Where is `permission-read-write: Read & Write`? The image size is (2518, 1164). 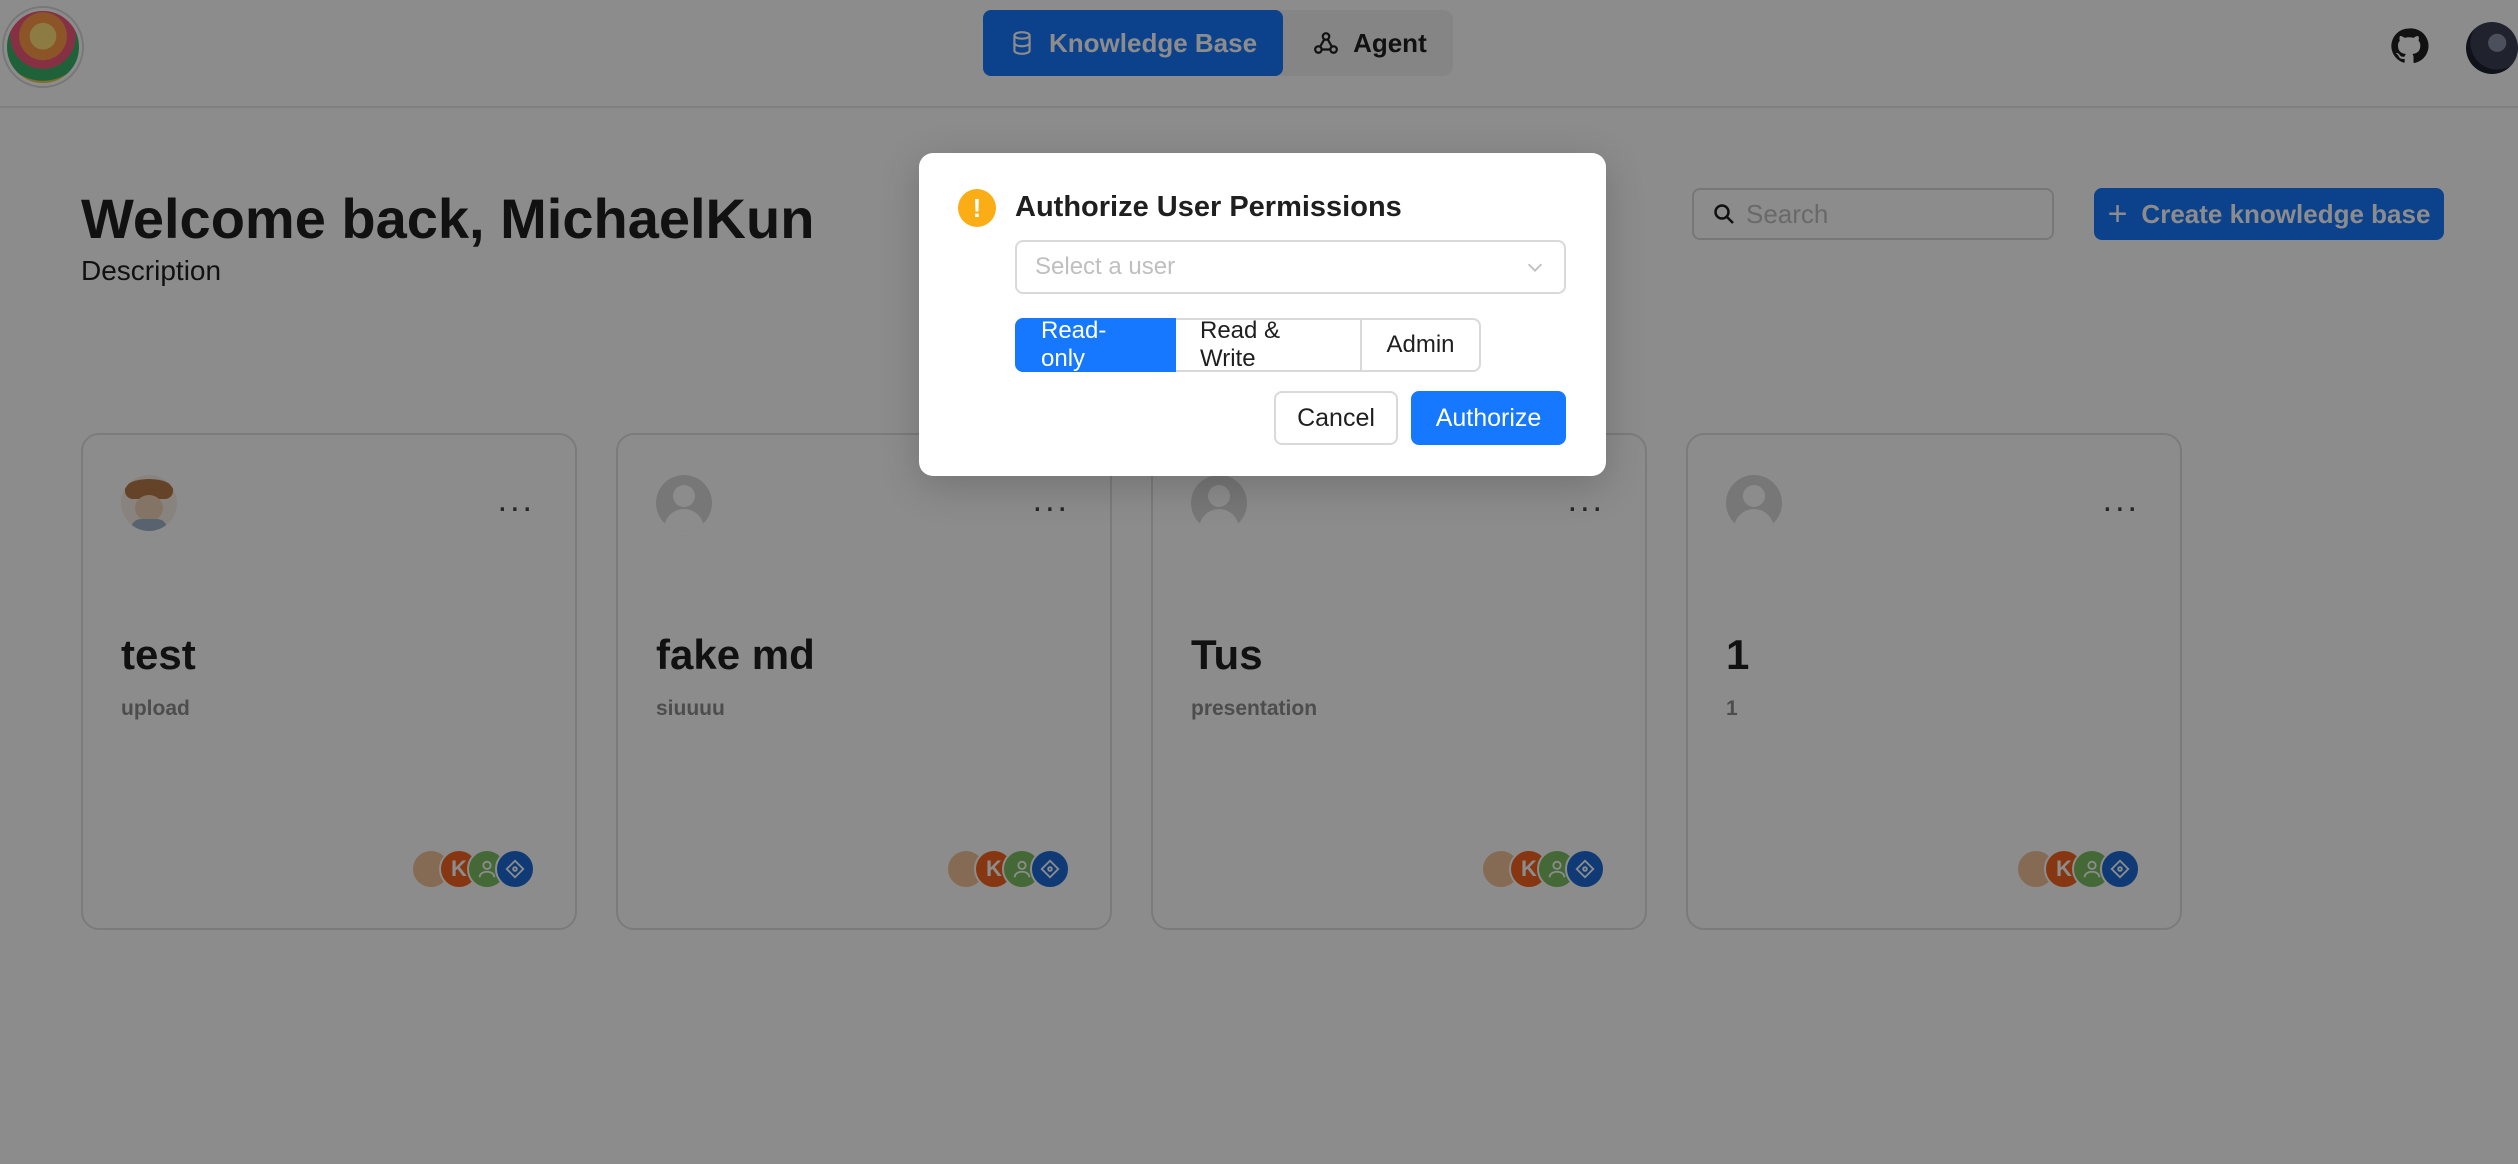
permission-read-write: Read & Write is located at coordinates (1268, 344).